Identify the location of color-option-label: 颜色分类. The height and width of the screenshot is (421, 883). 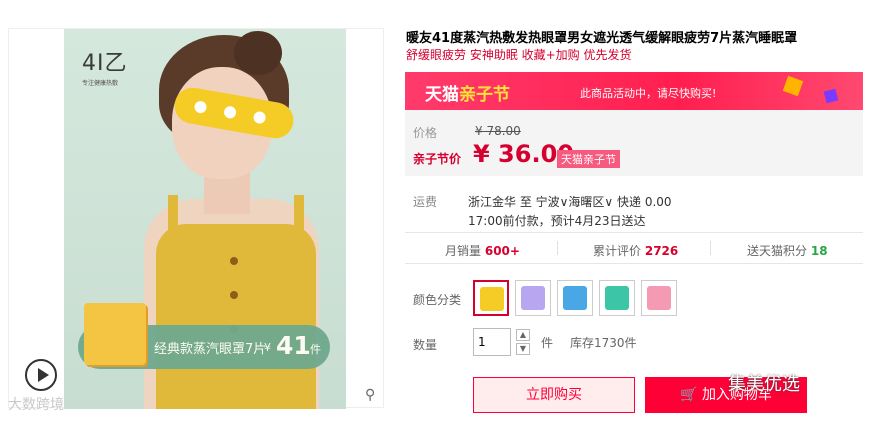
(437, 300).